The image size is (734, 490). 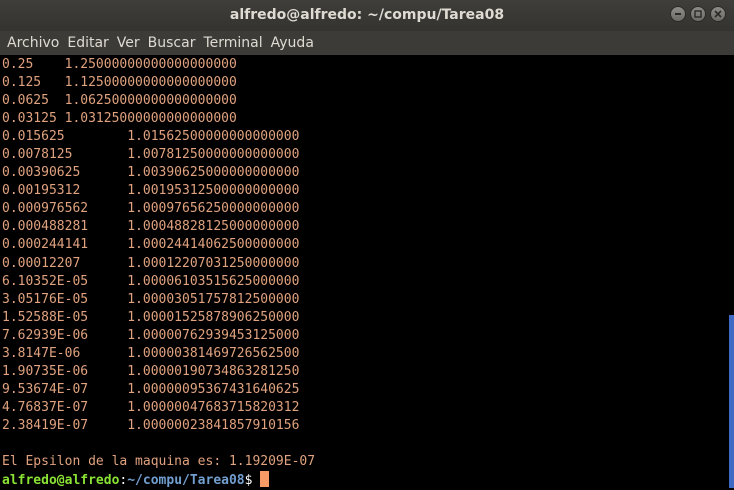 What do you see at coordinates (292, 43) in the screenshot?
I see `menu-ayuda: Ayuda` at bounding box center [292, 43].